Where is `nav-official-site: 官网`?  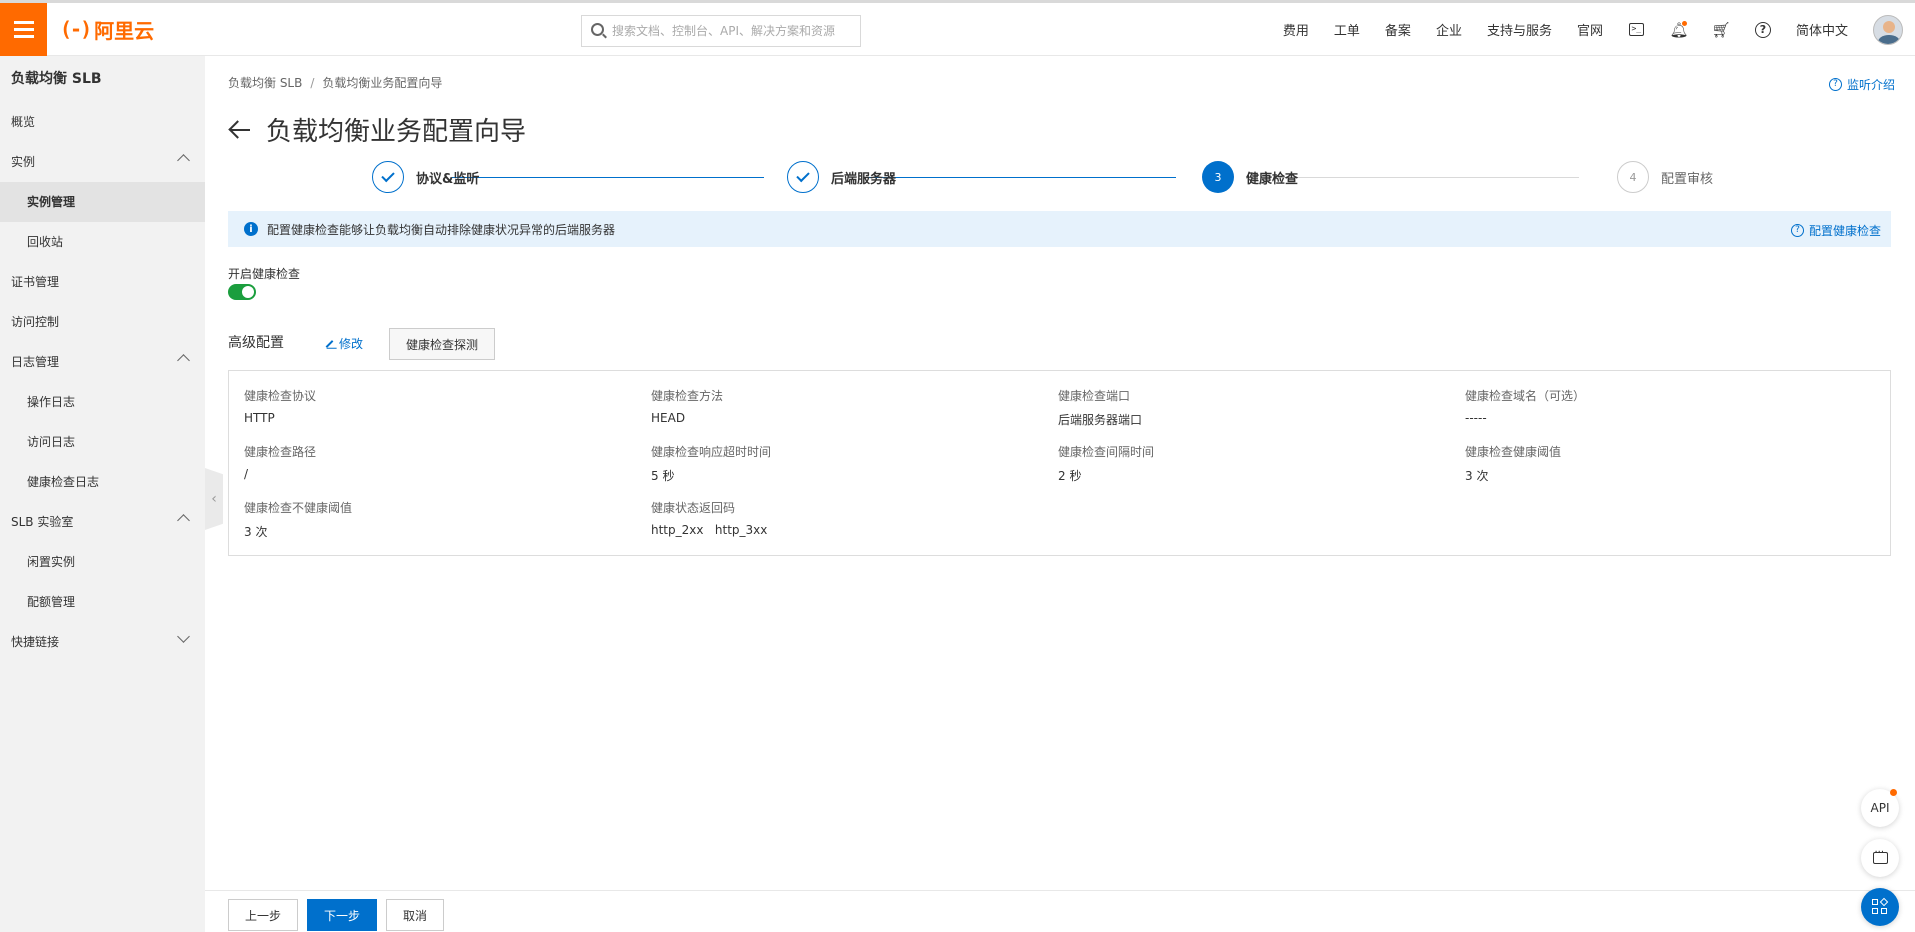
nav-official-site: 官网 is located at coordinates (1590, 29).